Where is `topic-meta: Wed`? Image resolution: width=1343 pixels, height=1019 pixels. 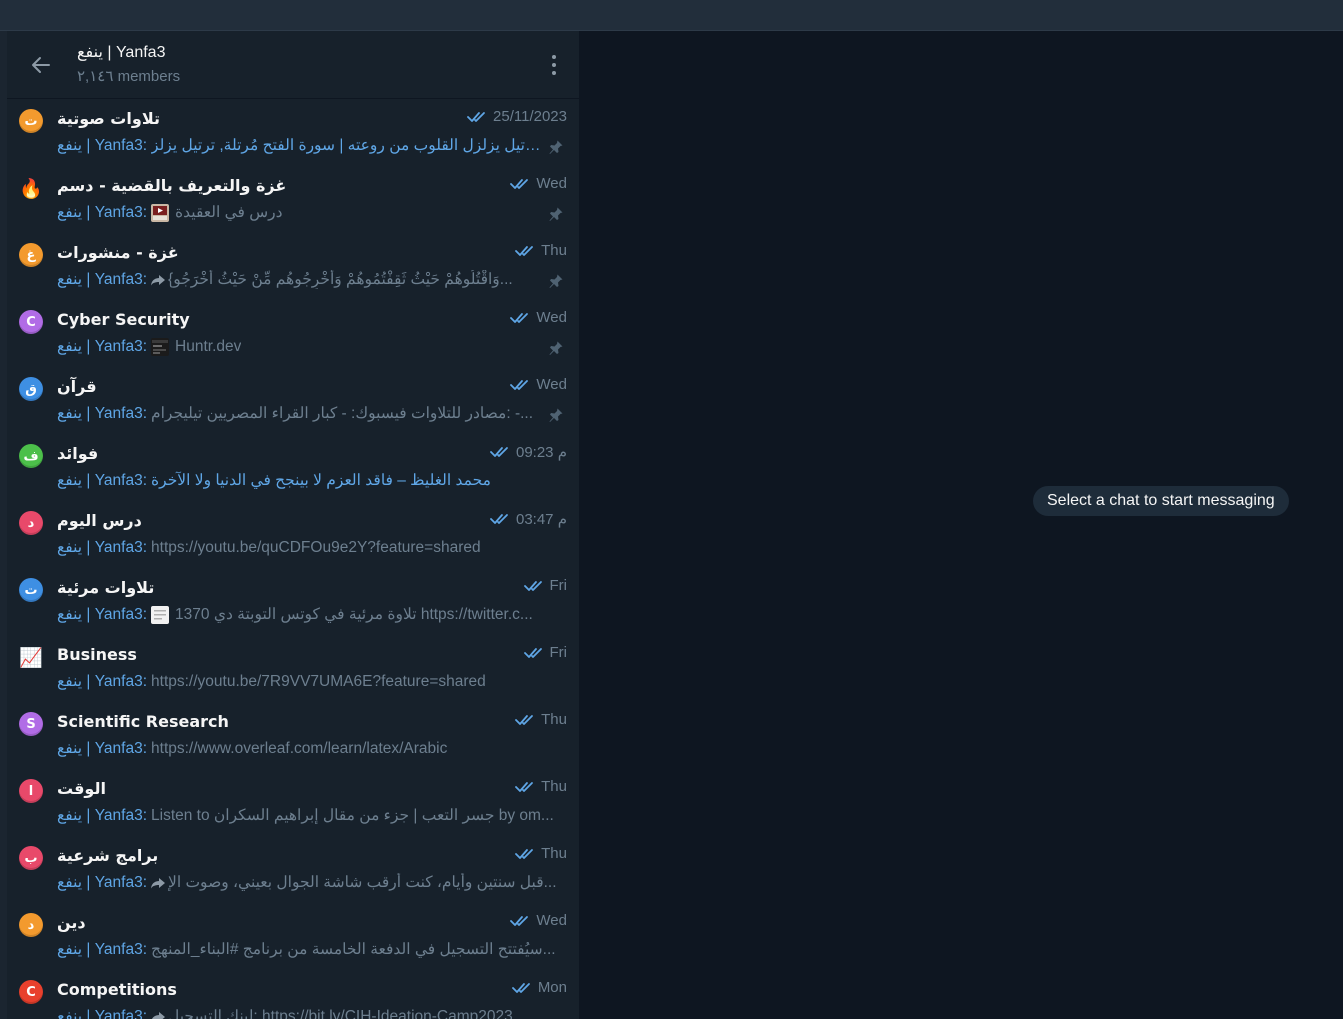
topic-meta: Wed is located at coordinates (538, 920).